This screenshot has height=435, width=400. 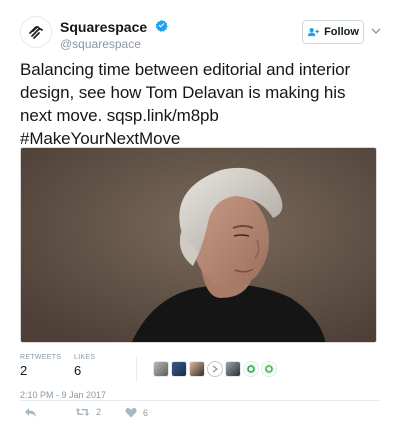 What do you see at coordinates (40, 366) in the screenshot?
I see `retweets-stat: RETWEETS 2` at bounding box center [40, 366].